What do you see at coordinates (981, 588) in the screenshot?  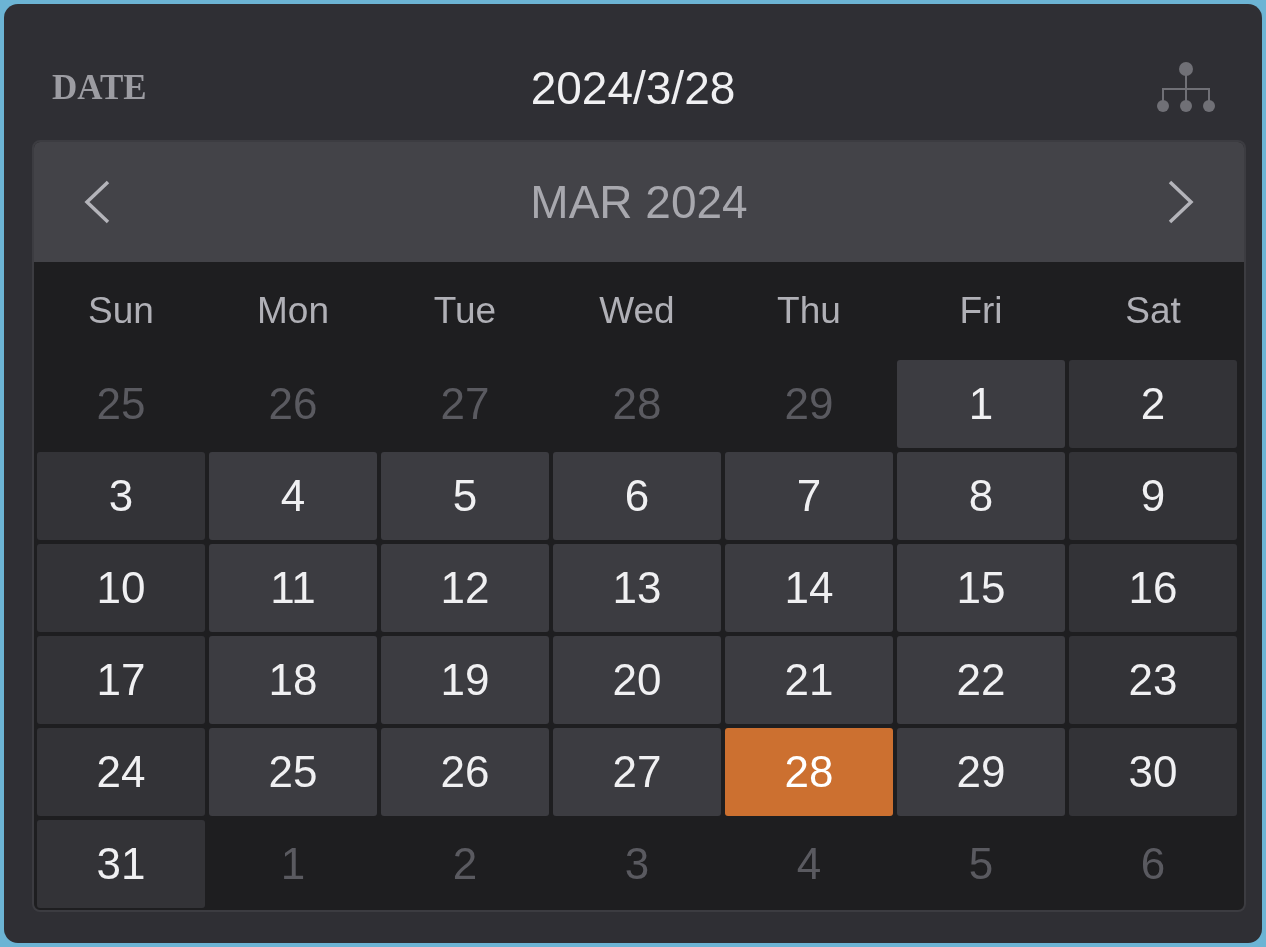 I see `day-cell: 15` at bounding box center [981, 588].